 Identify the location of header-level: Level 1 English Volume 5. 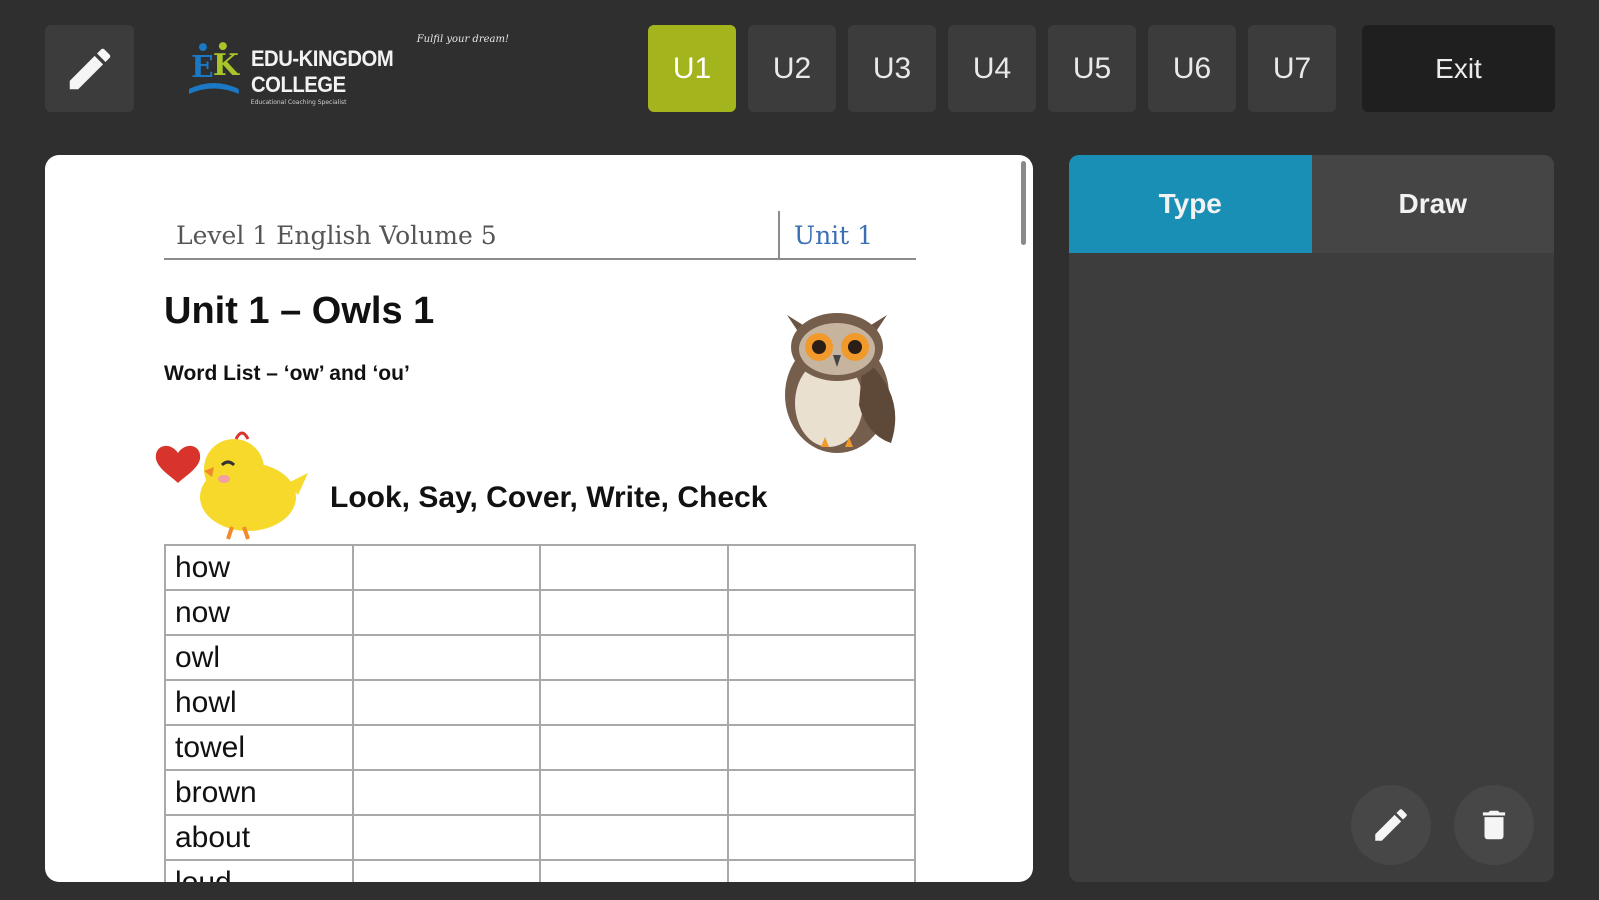
(336, 235).